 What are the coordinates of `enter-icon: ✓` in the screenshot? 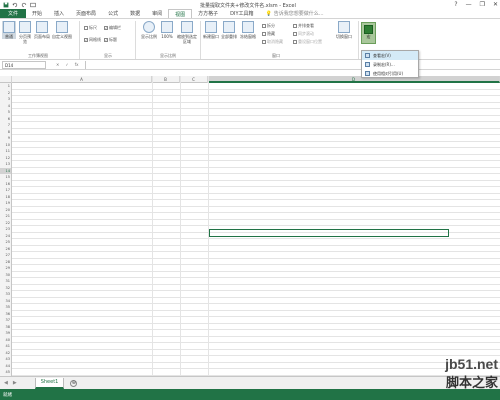 It's located at (66, 64).